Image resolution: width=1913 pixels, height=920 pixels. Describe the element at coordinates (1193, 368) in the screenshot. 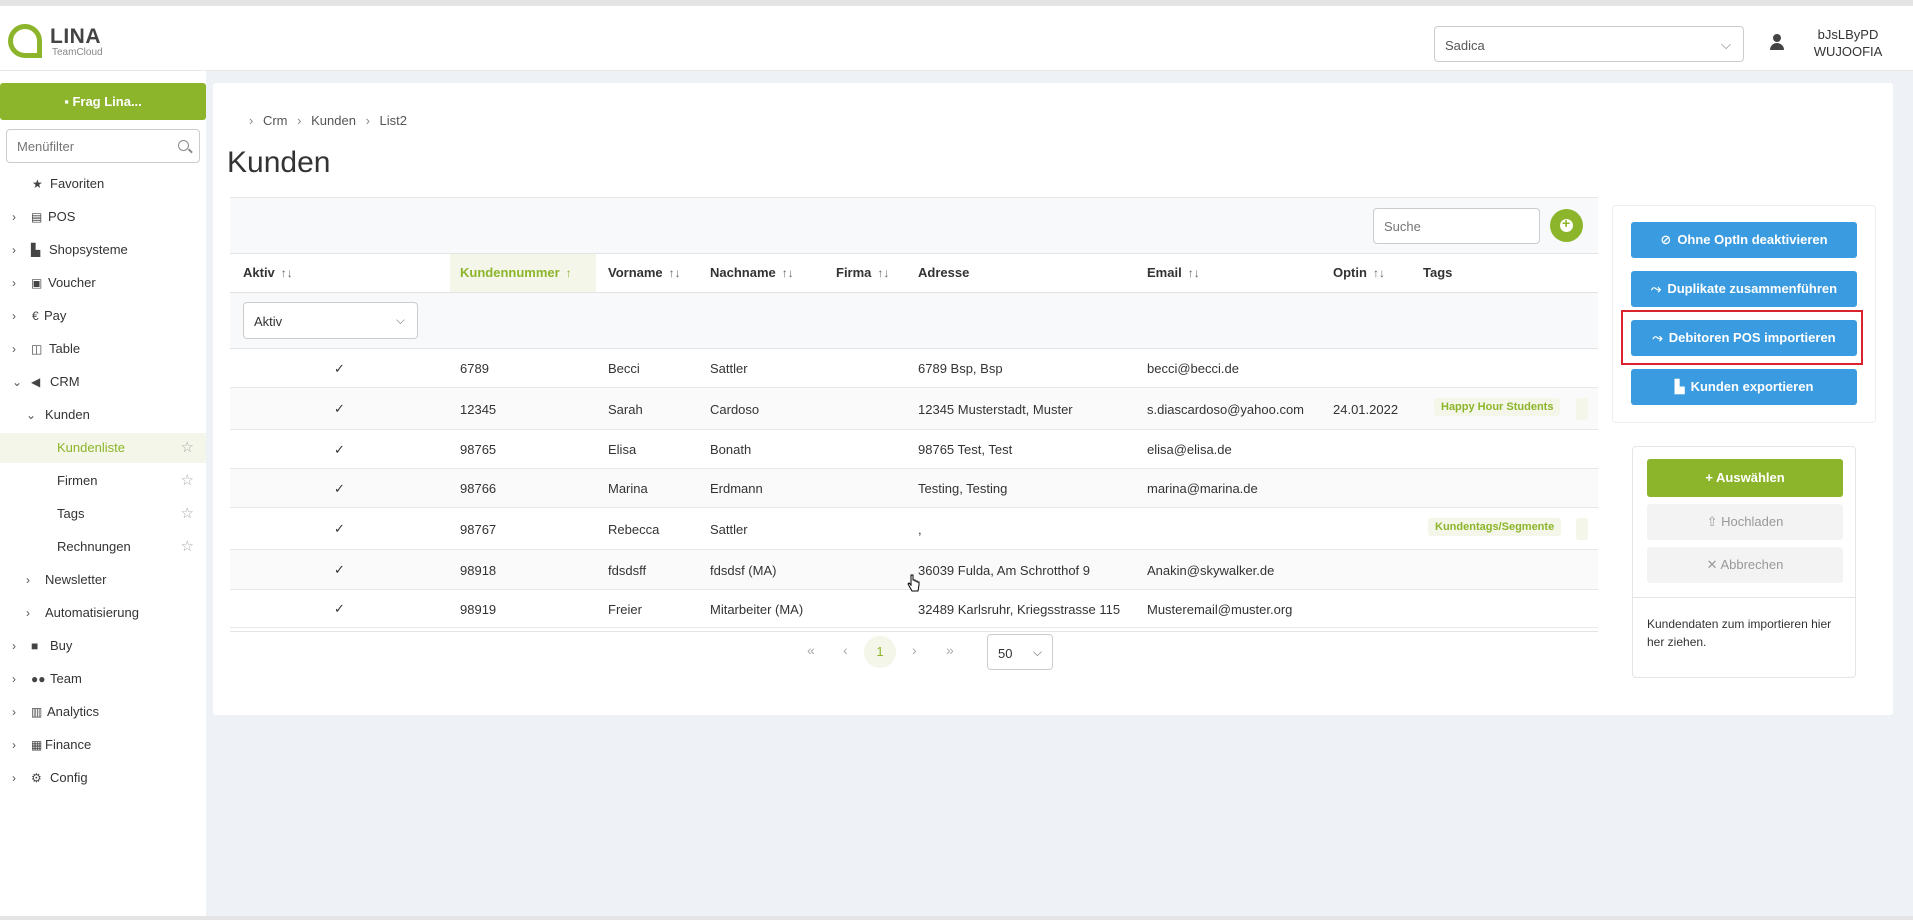

I see `cell-email: becci@becci.de` at that location.